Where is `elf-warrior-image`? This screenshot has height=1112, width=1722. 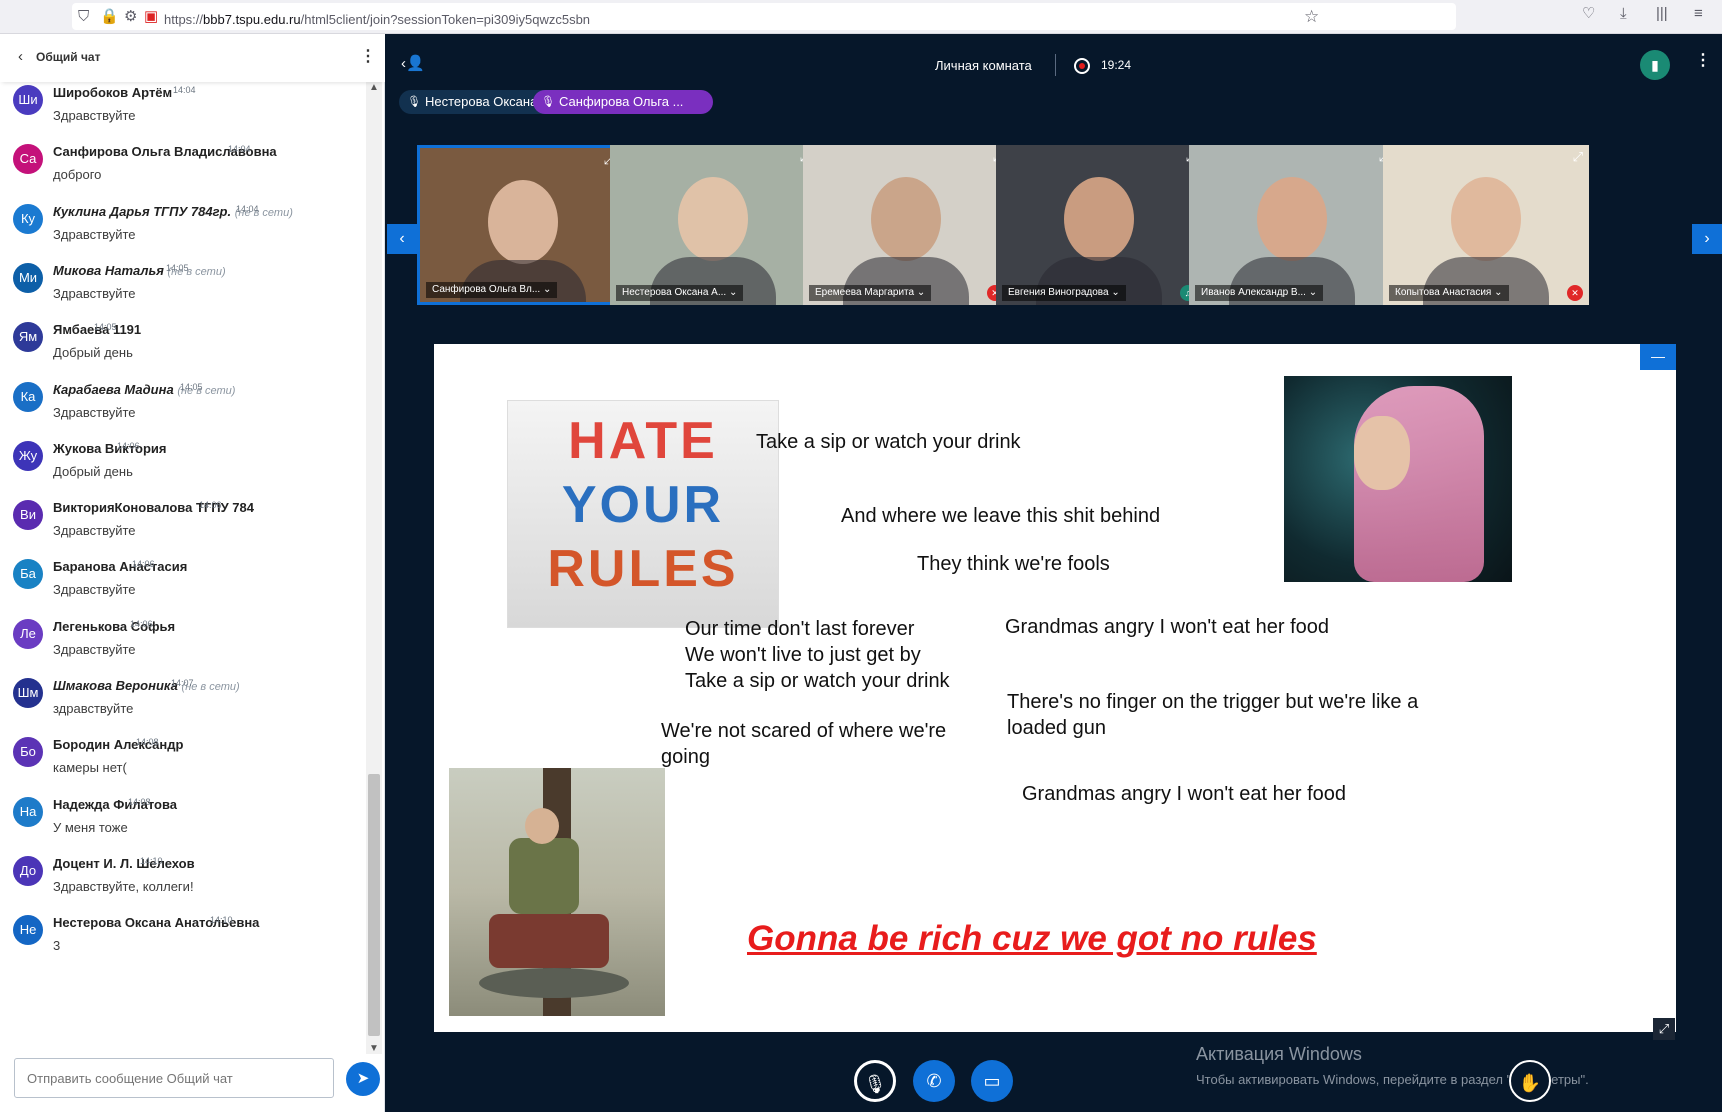 elf-warrior-image is located at coordinates (557, 892).